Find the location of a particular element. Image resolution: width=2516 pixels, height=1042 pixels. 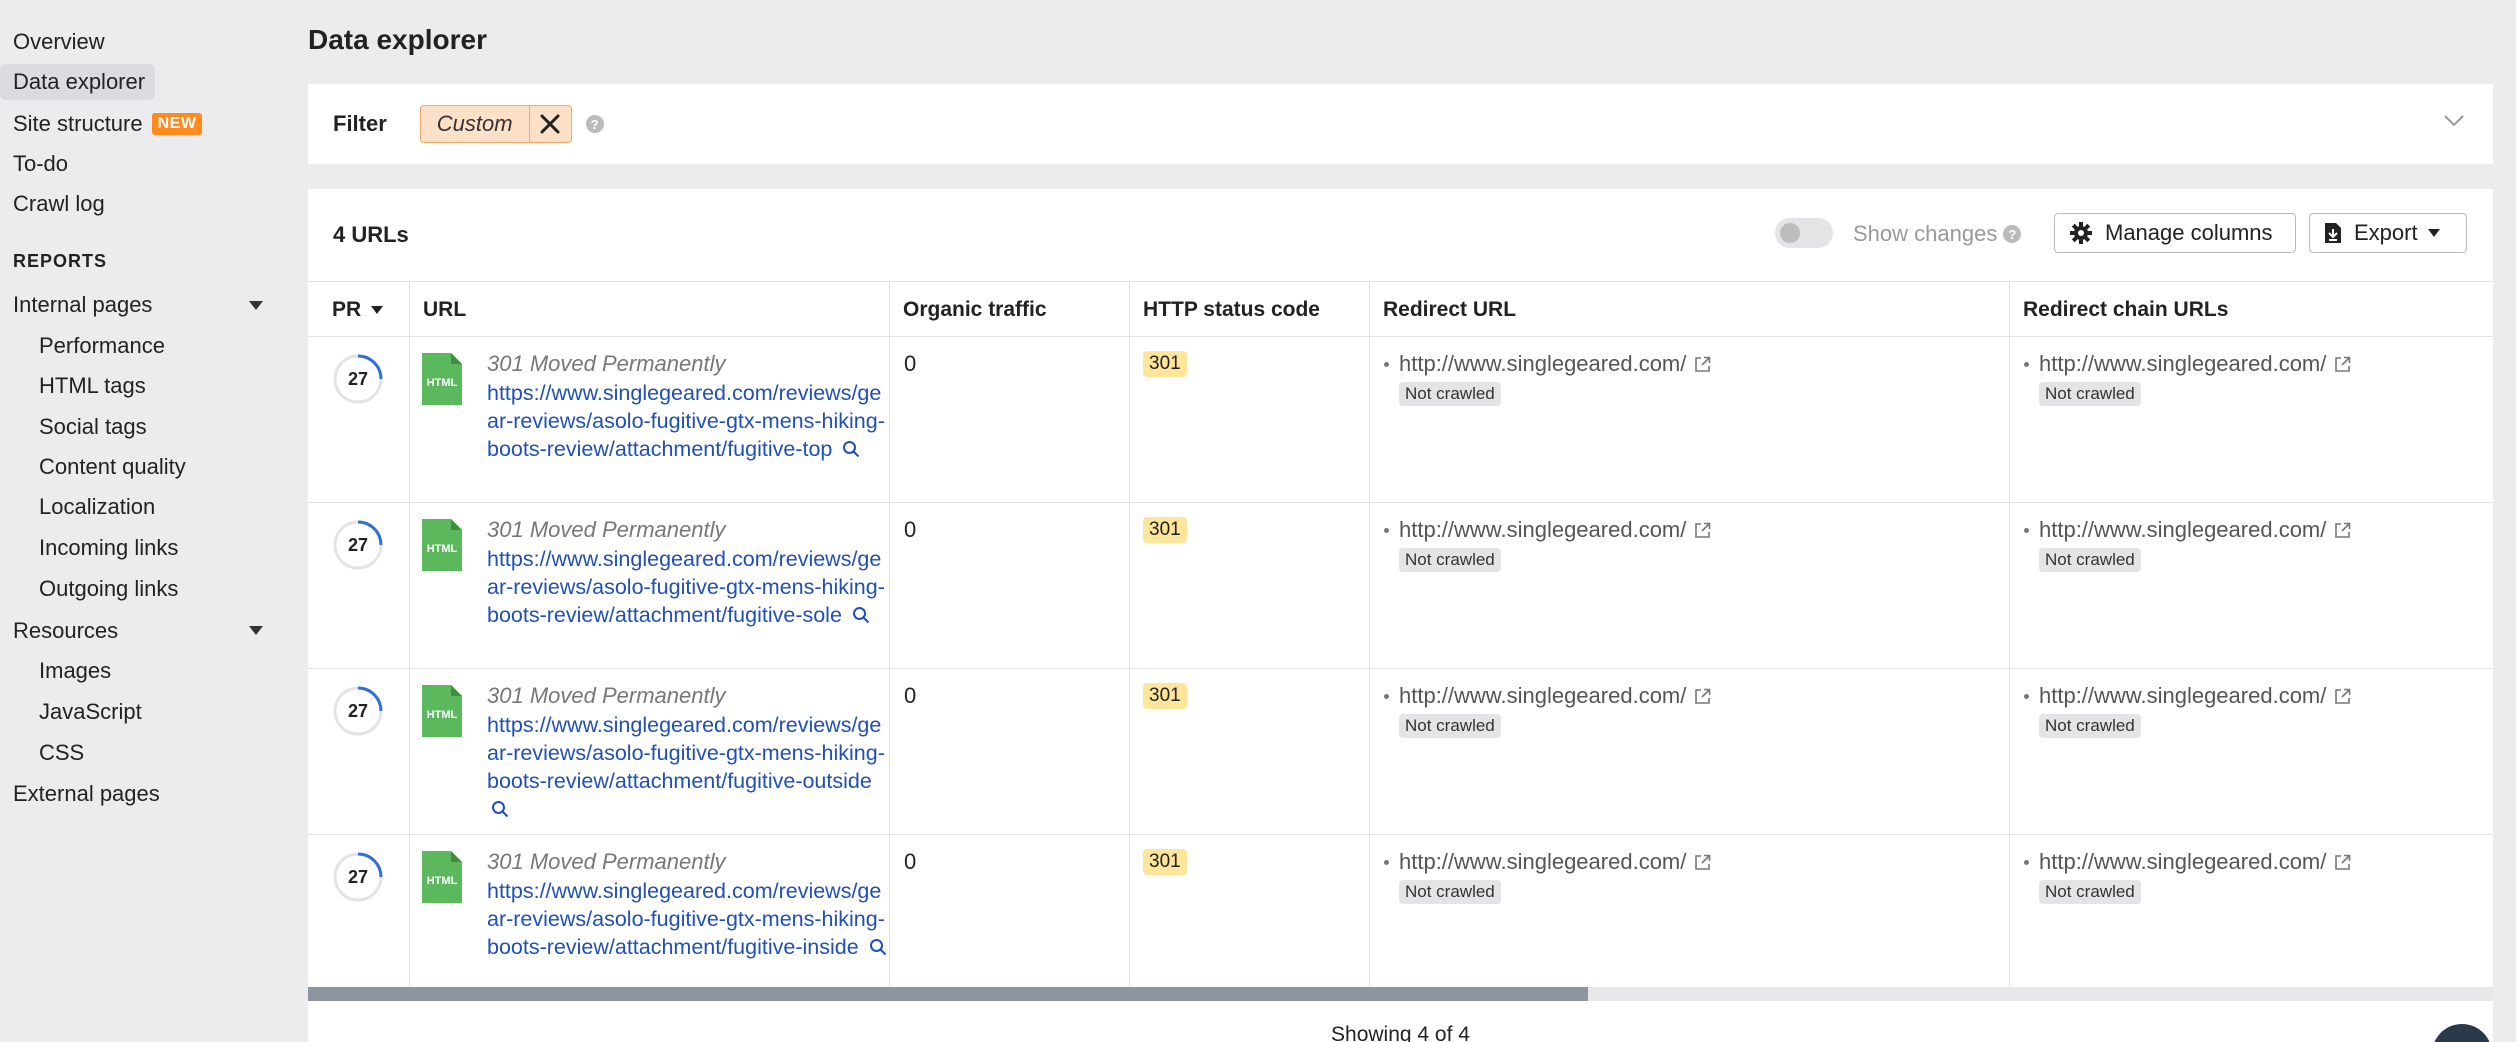

nav-resources: Resources is located at coordinates (59, 631).